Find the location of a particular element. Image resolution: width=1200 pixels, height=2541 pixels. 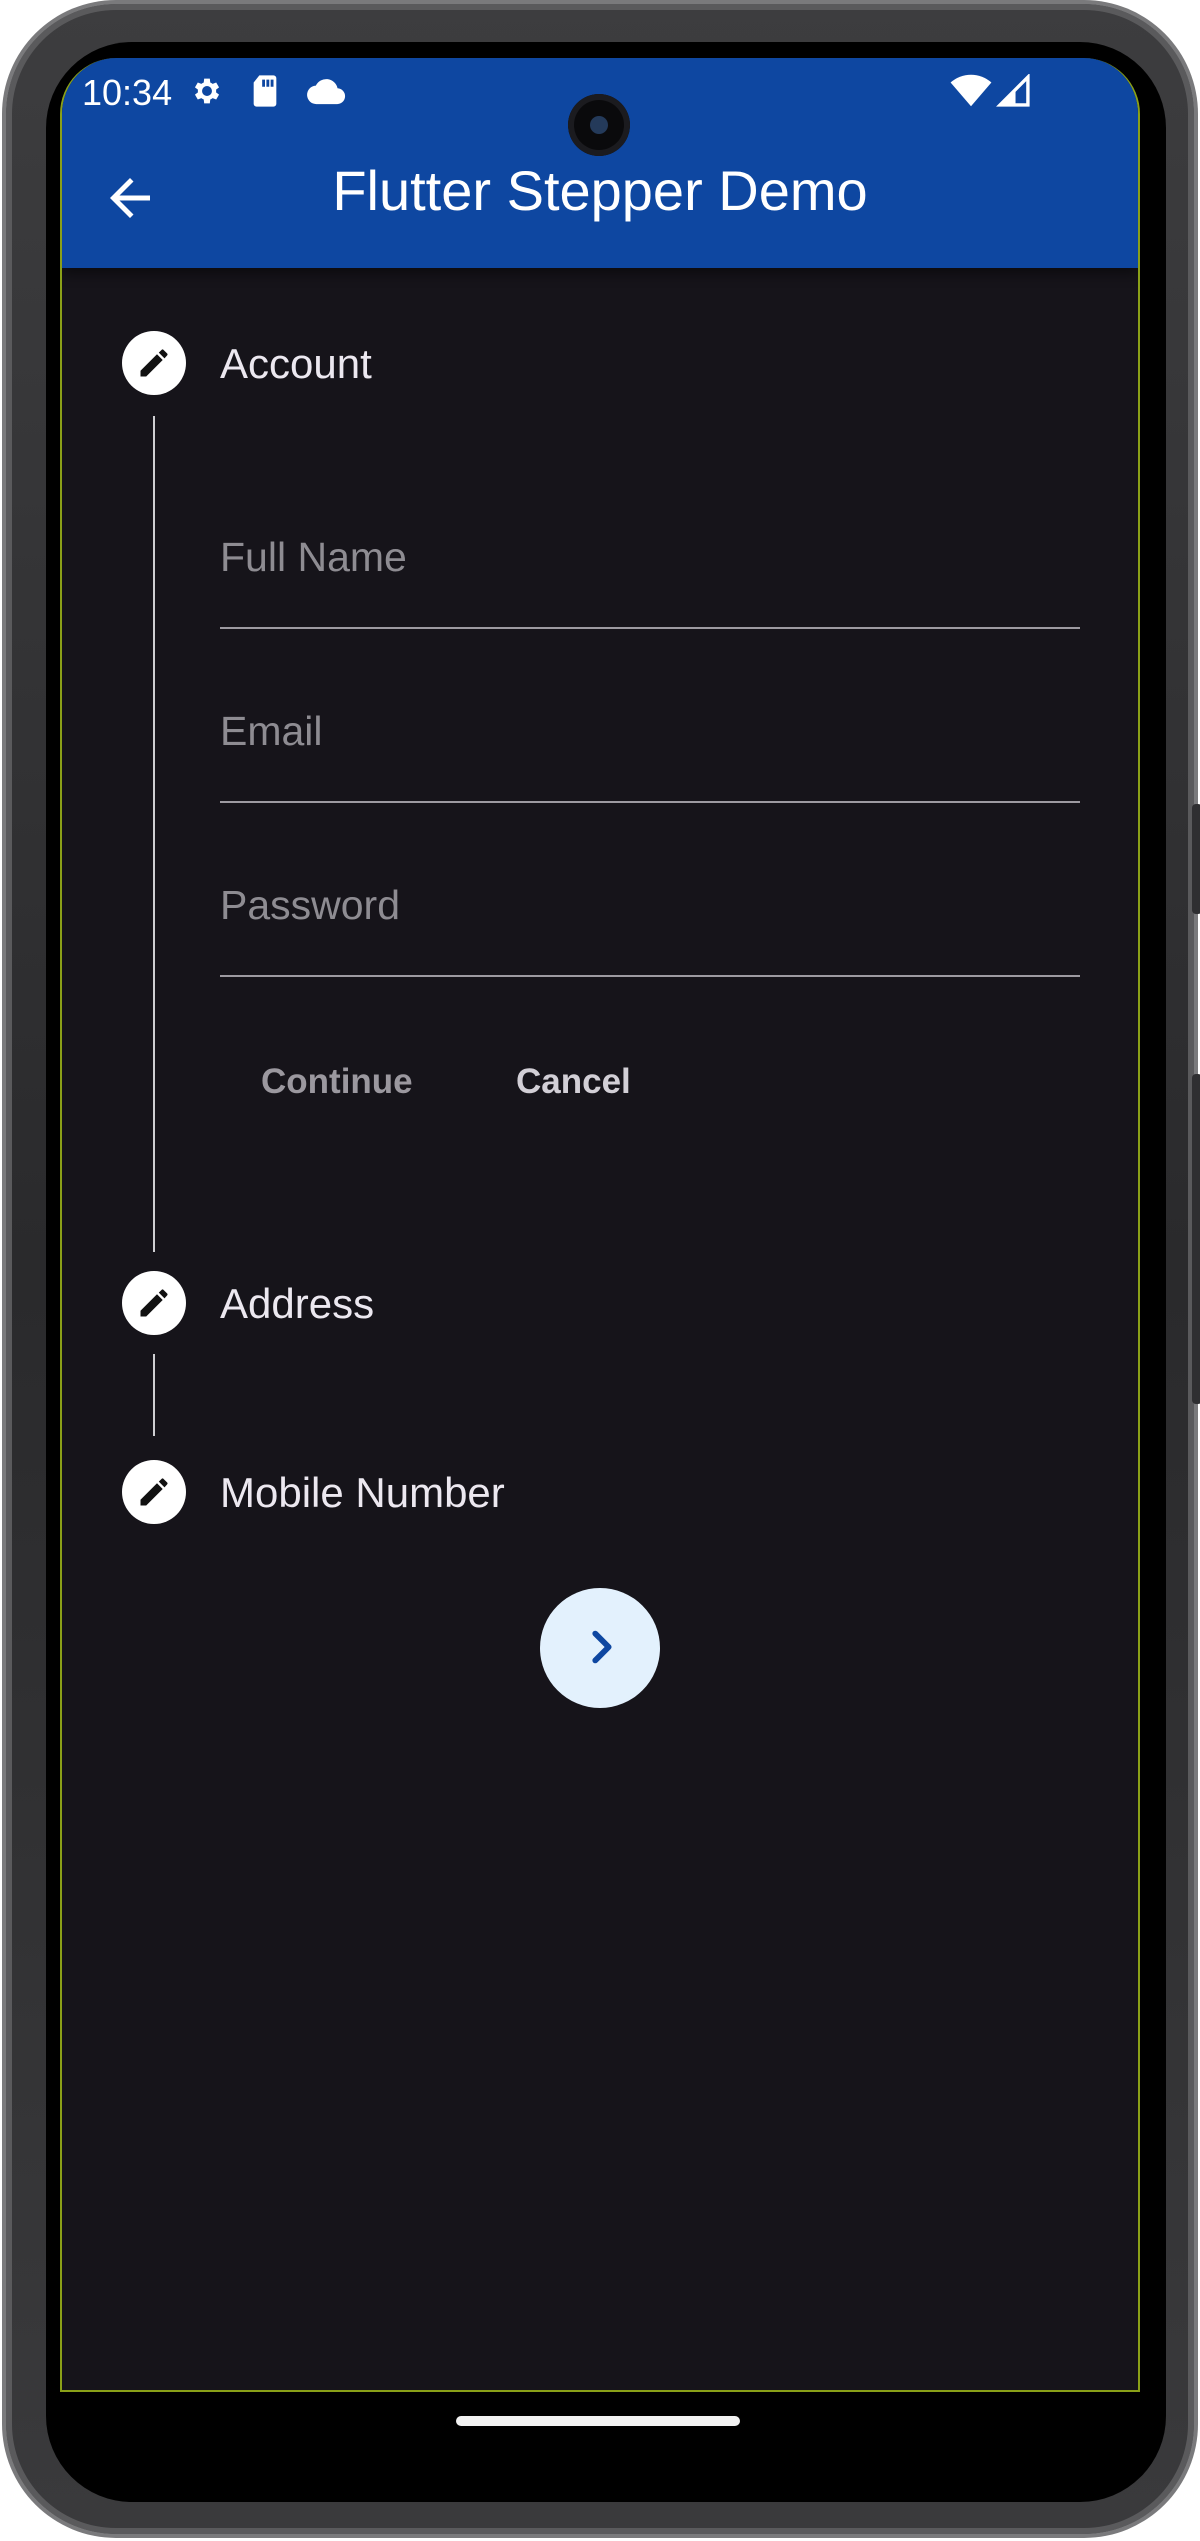

next-step-fab is located at coordinates (600, 1648).